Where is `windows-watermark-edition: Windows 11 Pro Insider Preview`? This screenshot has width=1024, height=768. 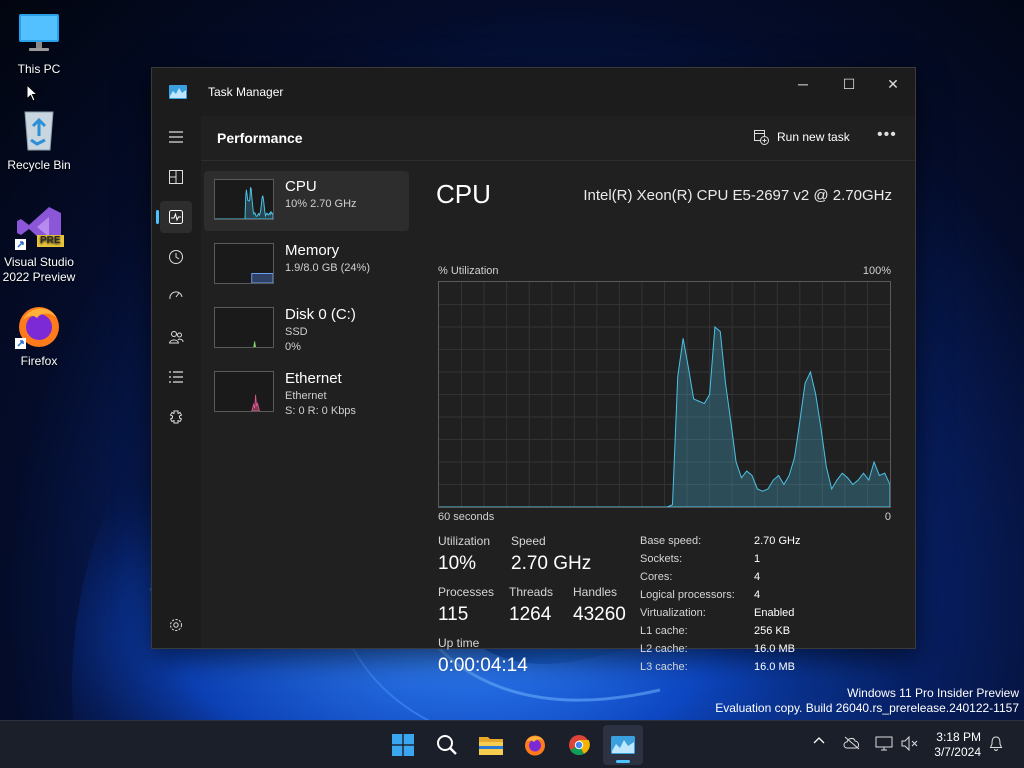 windows-watermark-edition: Windows 11 Pro Insider Preview is located at coordinates (933, 693).